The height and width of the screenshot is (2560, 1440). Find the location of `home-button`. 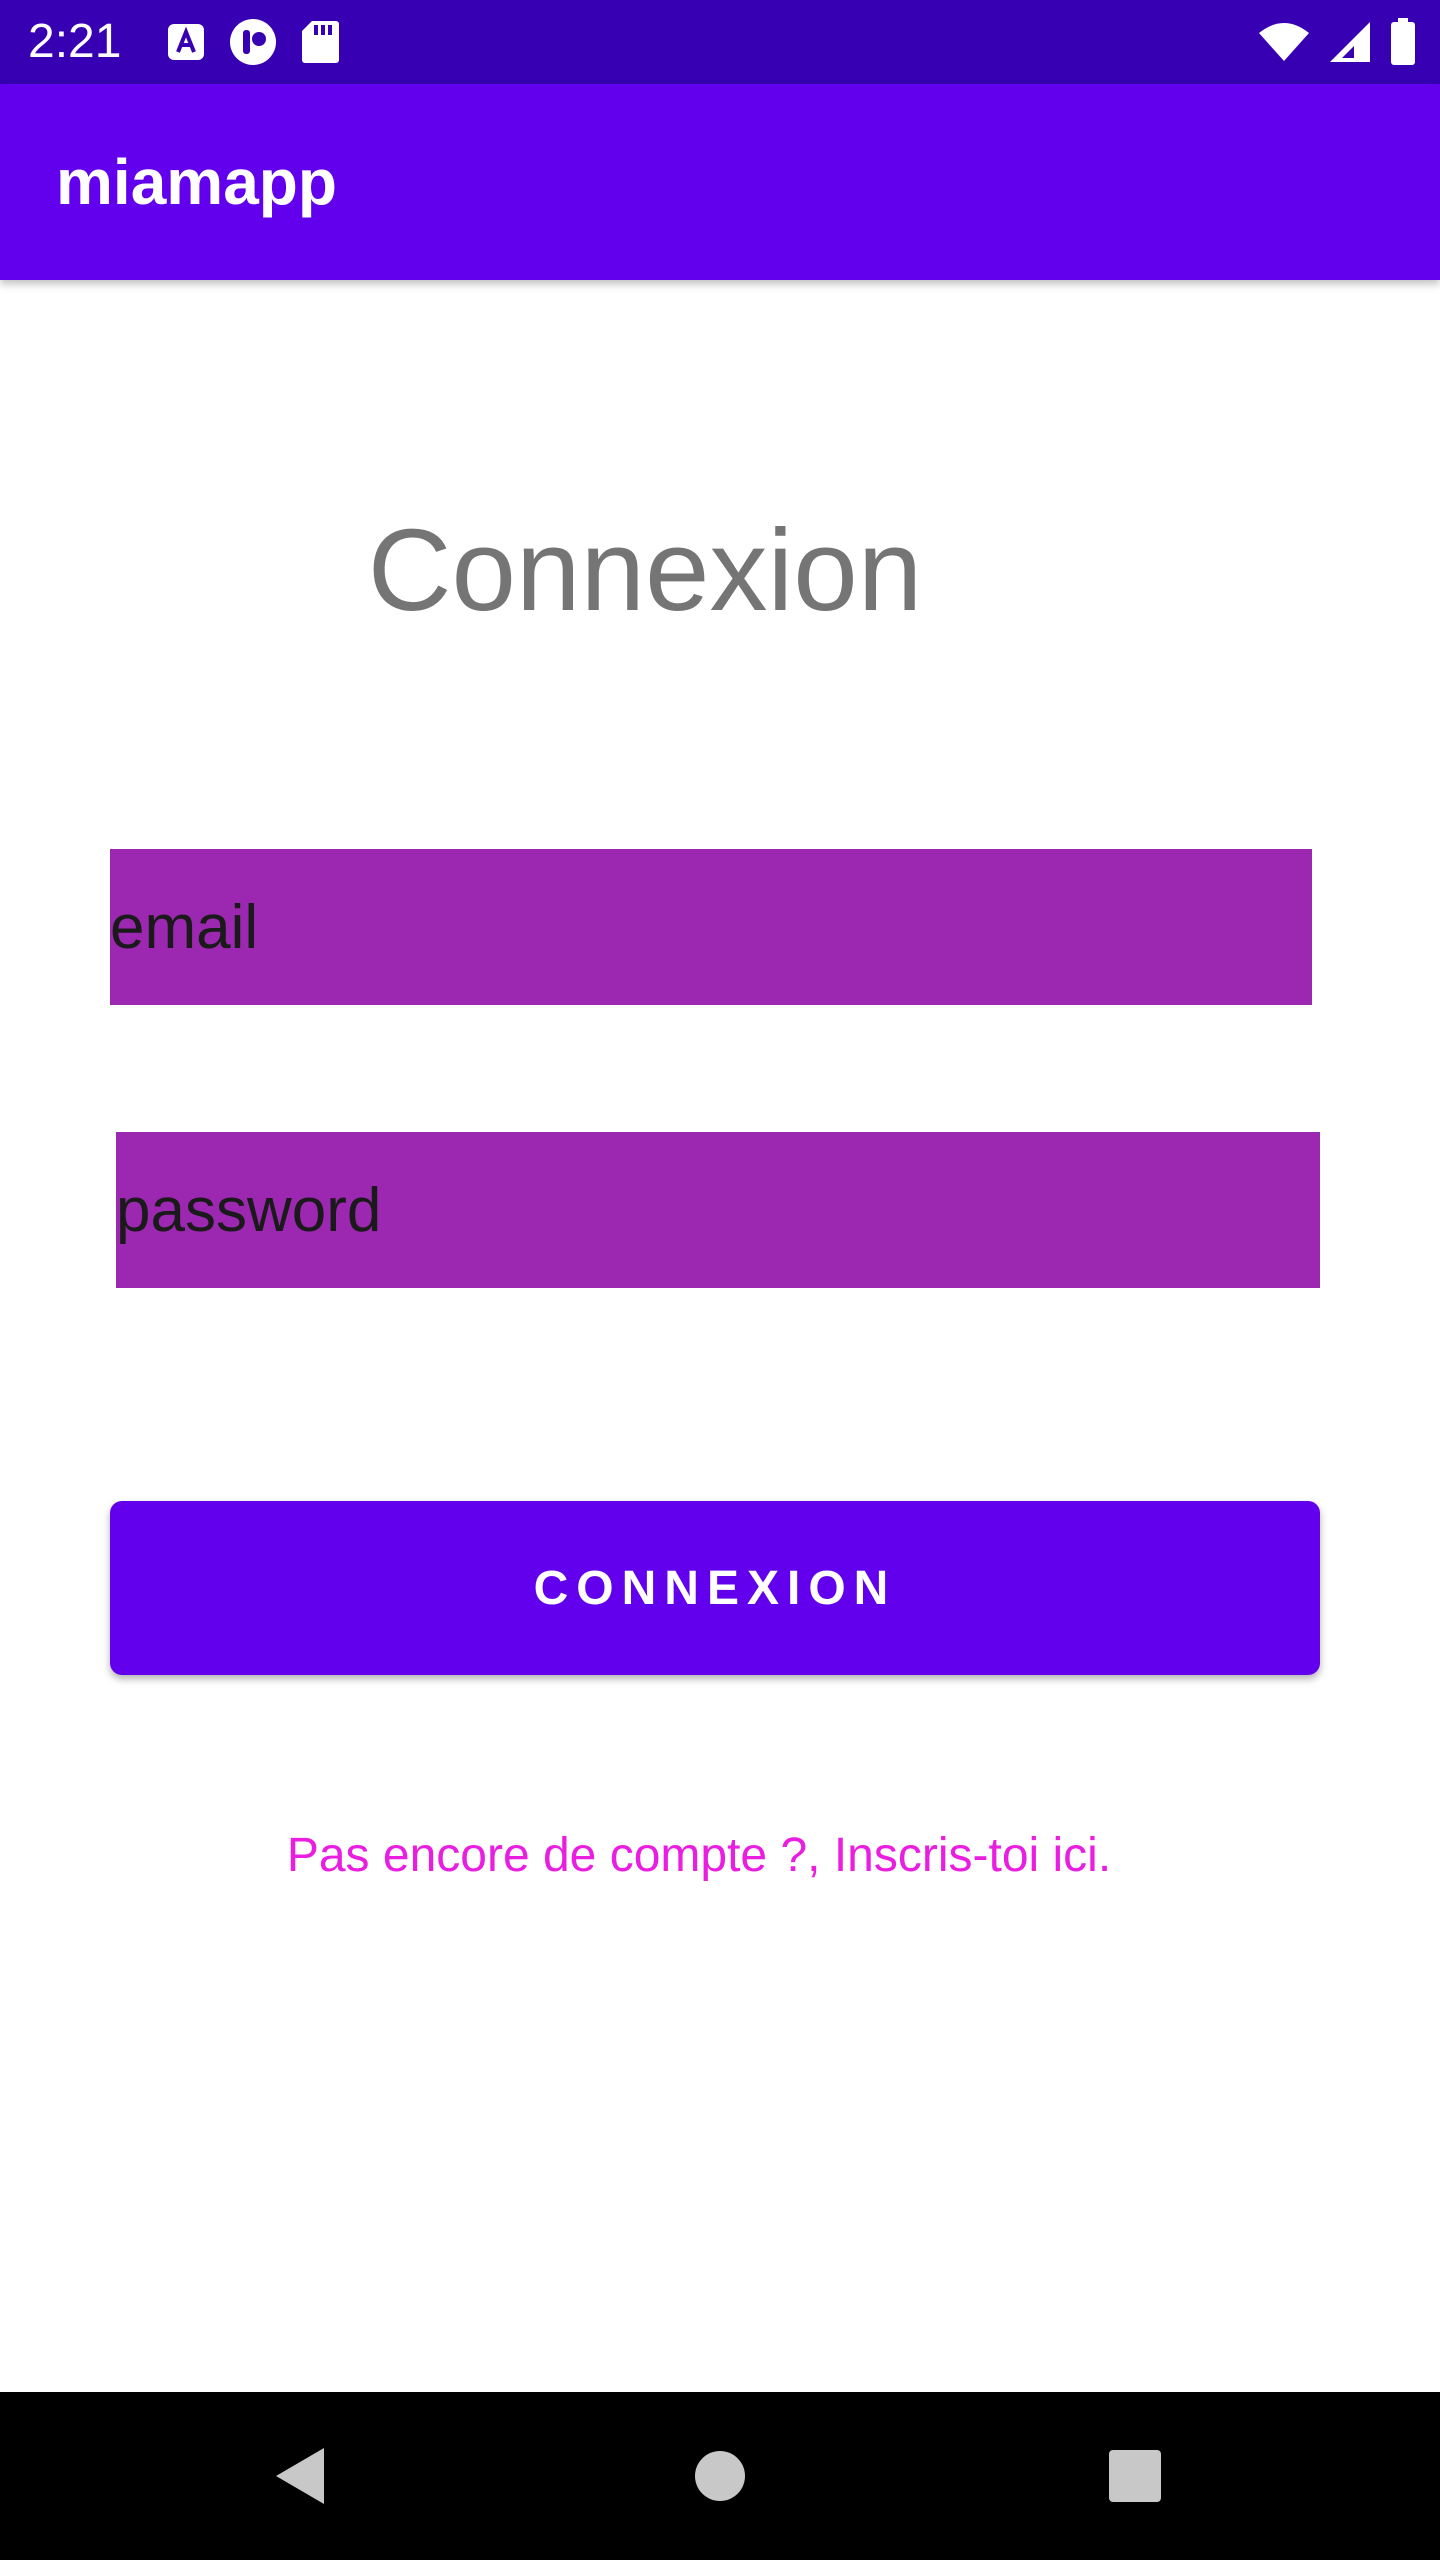

home-button is located at coordinates (720, 2476).